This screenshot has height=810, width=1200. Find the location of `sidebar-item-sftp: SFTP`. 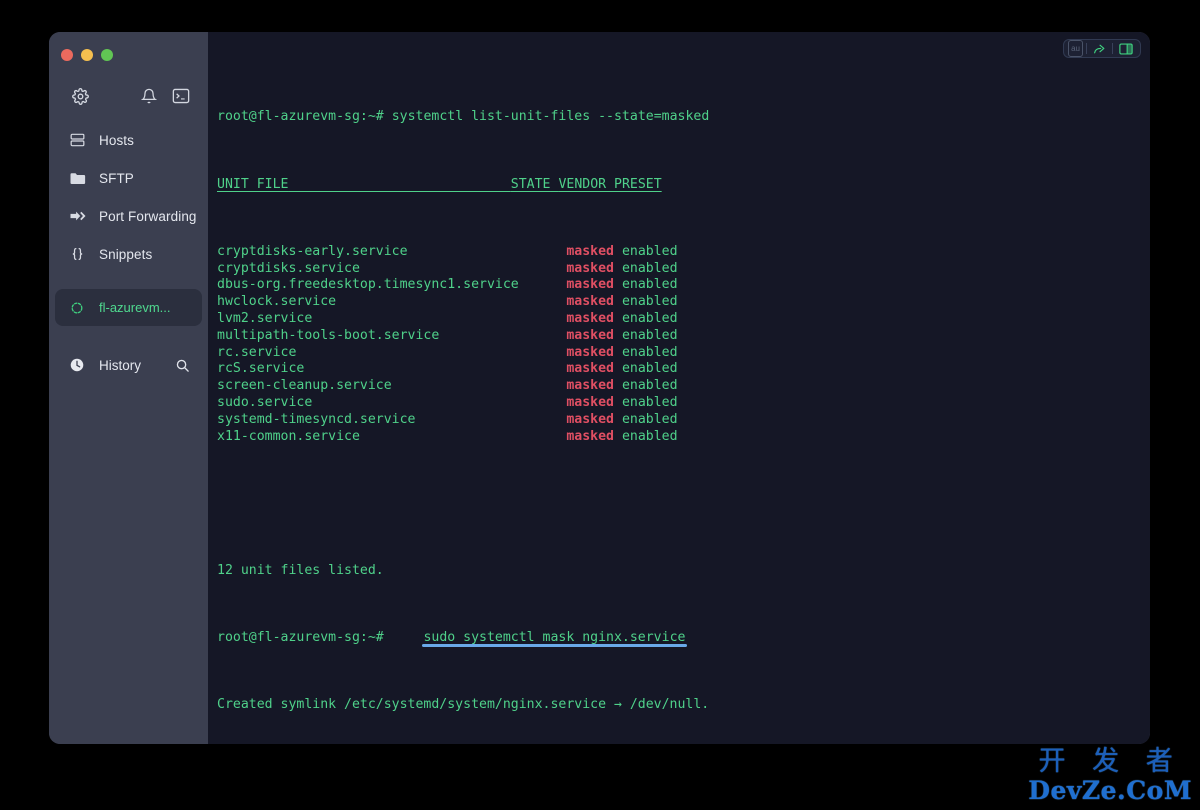

sidebar-item-sftp: SFTP is located at coordinates (128, 178).